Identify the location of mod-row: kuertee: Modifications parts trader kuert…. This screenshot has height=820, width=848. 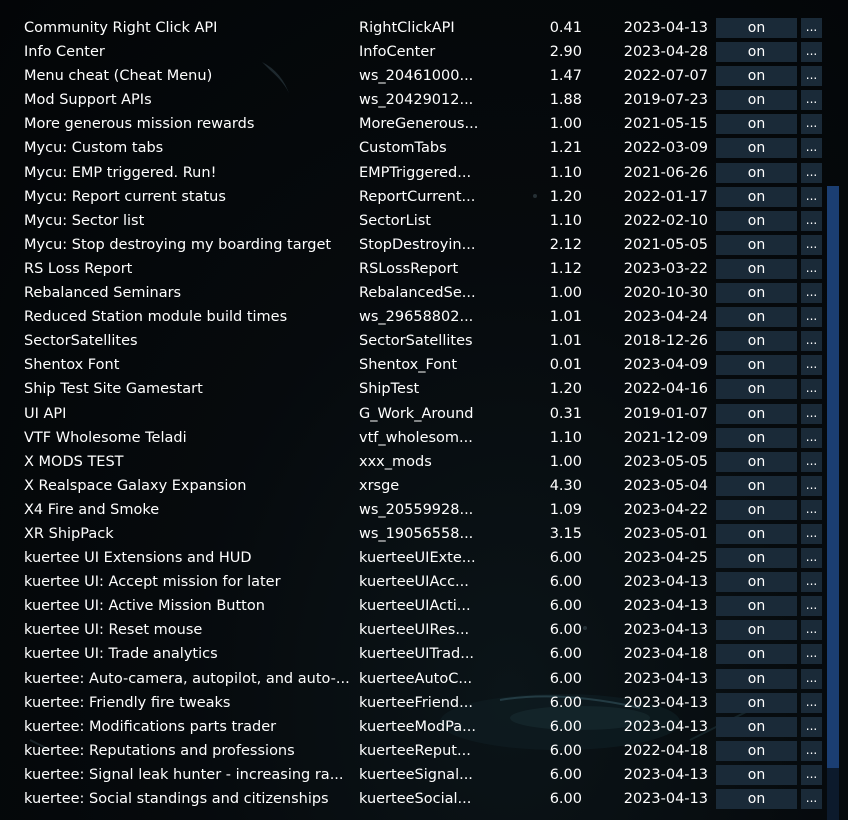
(424, 727).